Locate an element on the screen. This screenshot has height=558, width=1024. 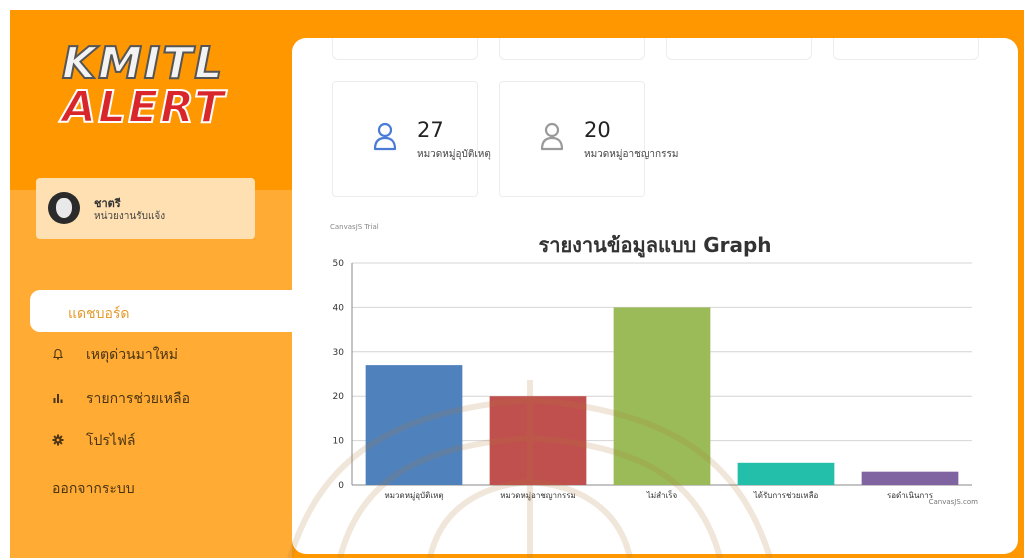
y-tick-label: 10 is located at coordinates (339, 442).